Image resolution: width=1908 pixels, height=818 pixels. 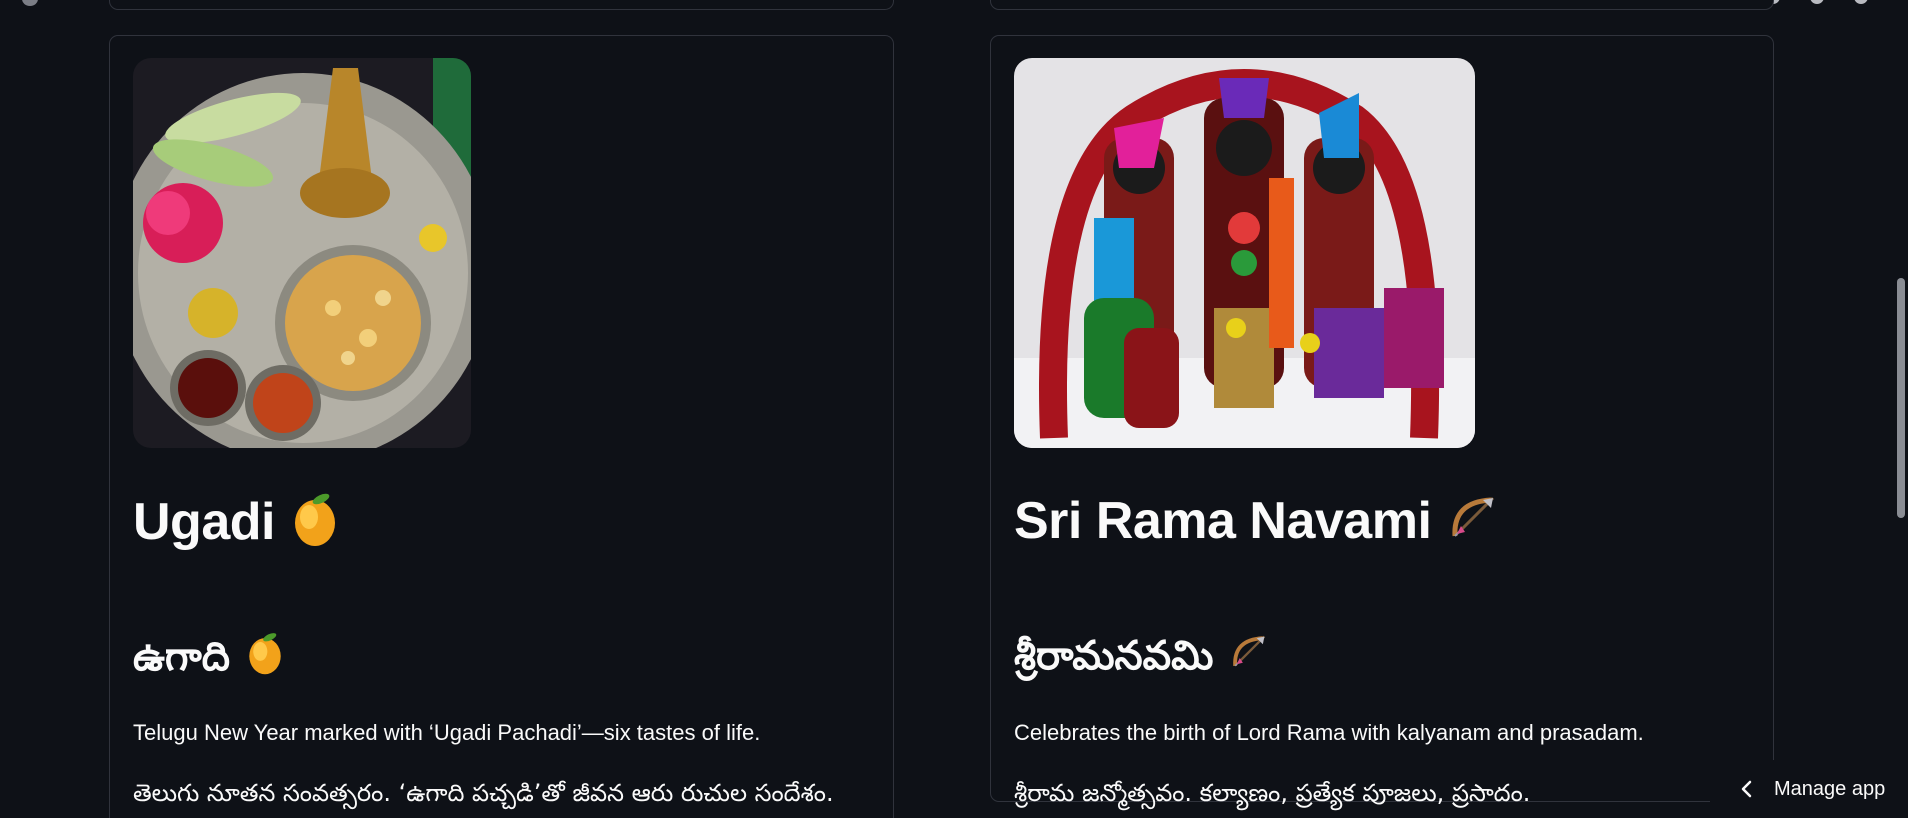 I want to click on festival-subtitle-telugu: శ్రీరామనవమి, so click(x=1141, y=657).